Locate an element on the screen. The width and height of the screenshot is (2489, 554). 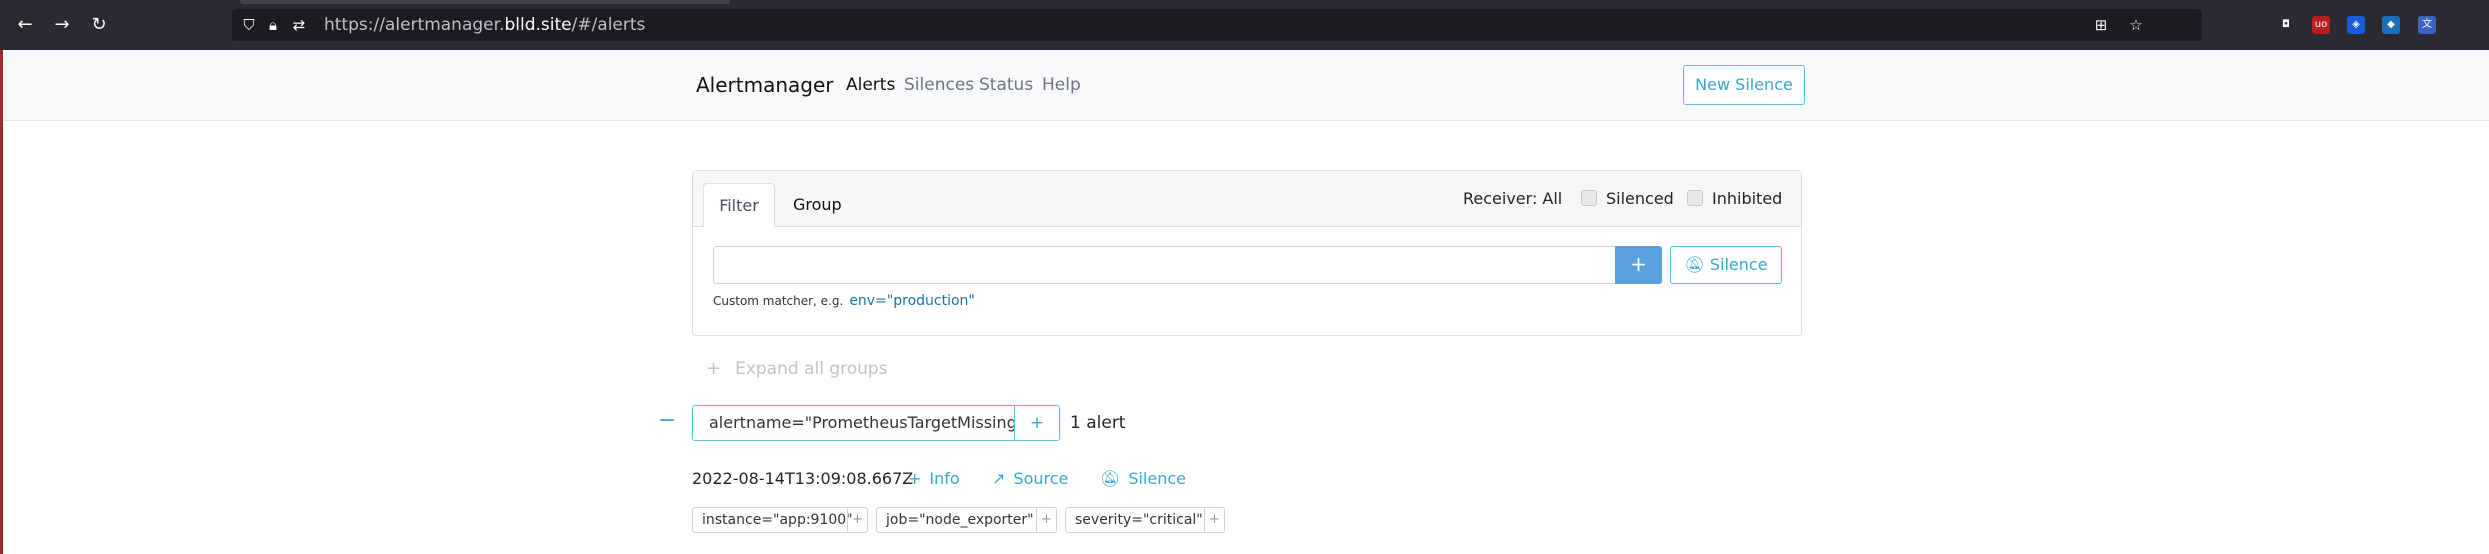
alert-source-button: ↗ Source is located at coordinates (1030, 479).